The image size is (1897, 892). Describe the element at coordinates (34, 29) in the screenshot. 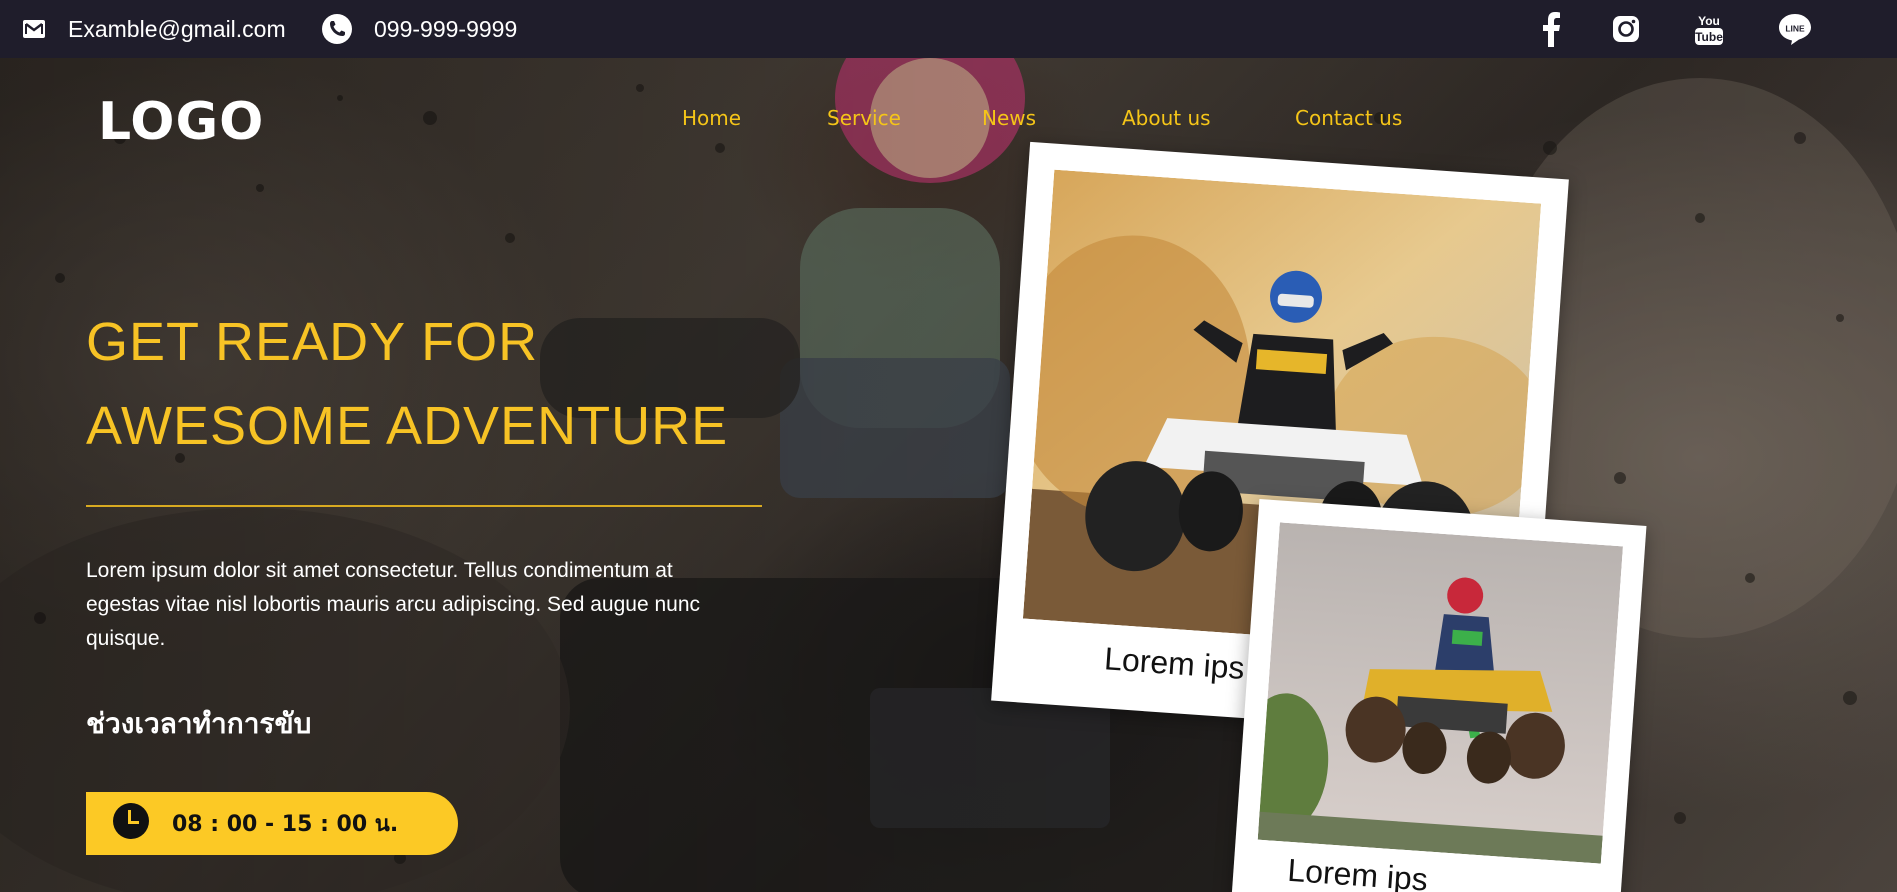

I see `mail-icon` at that location.